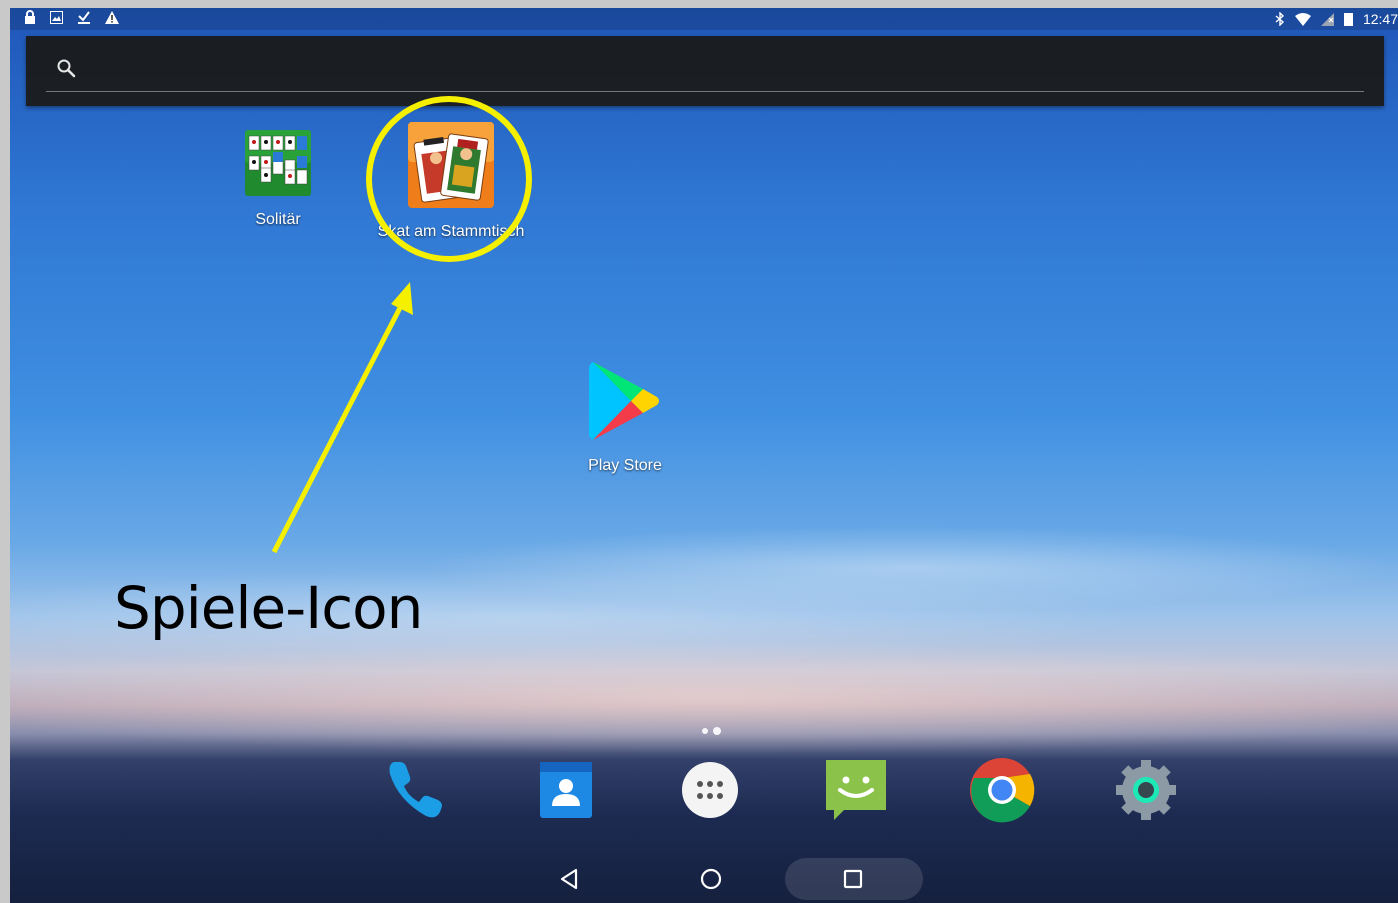 The width and height of the screenshot is (1398, 903). I want to click on back-icon, so click(569, 879).